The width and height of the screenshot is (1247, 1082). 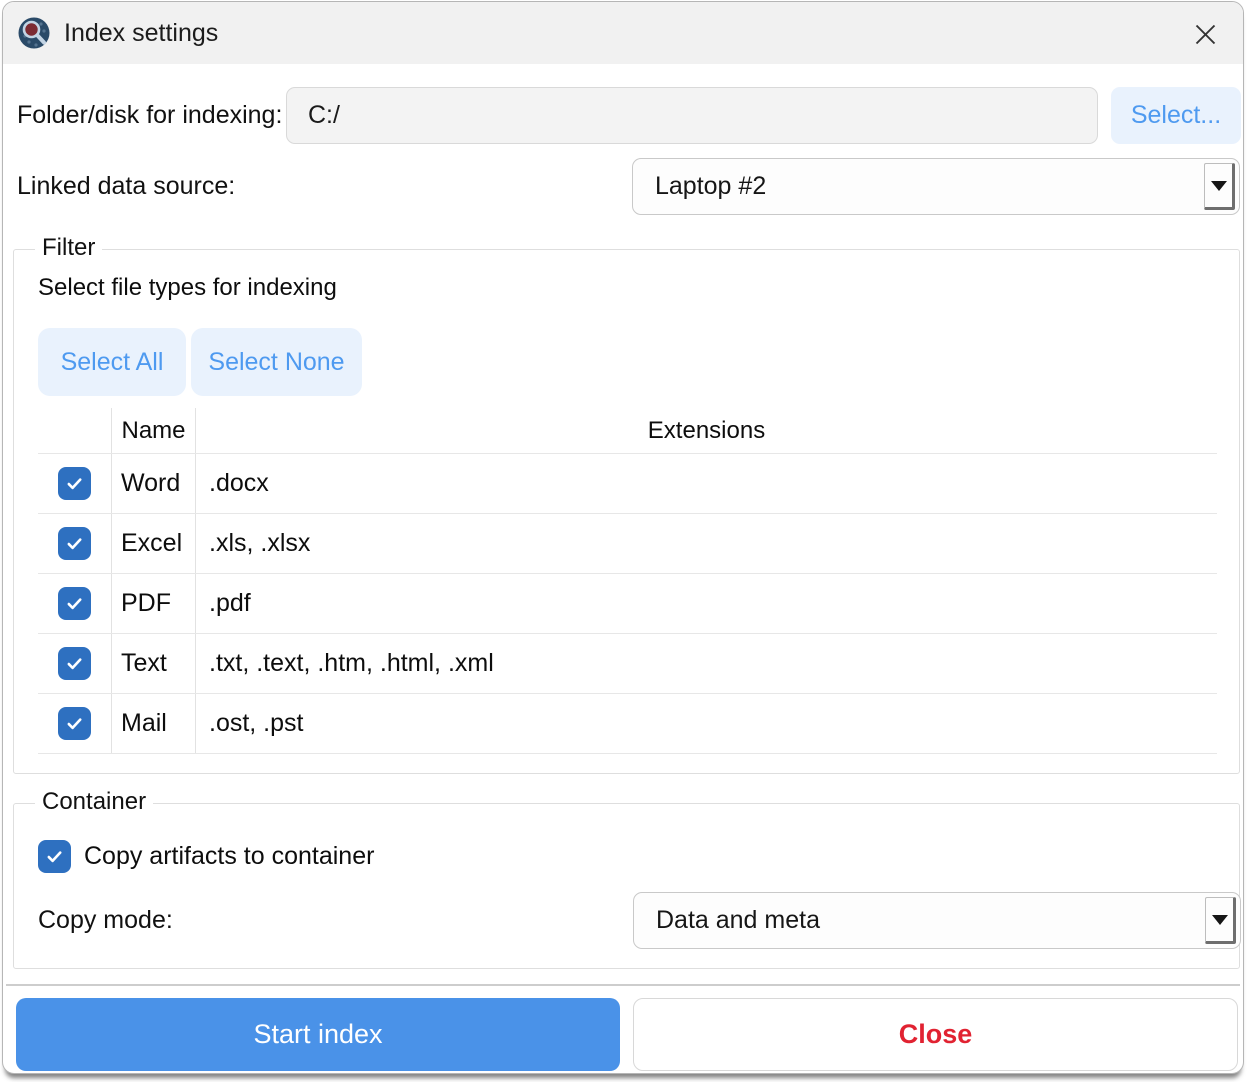 I want to click on linked-data-source-dropdown: Laptop #2, so click(x=936, y=186).